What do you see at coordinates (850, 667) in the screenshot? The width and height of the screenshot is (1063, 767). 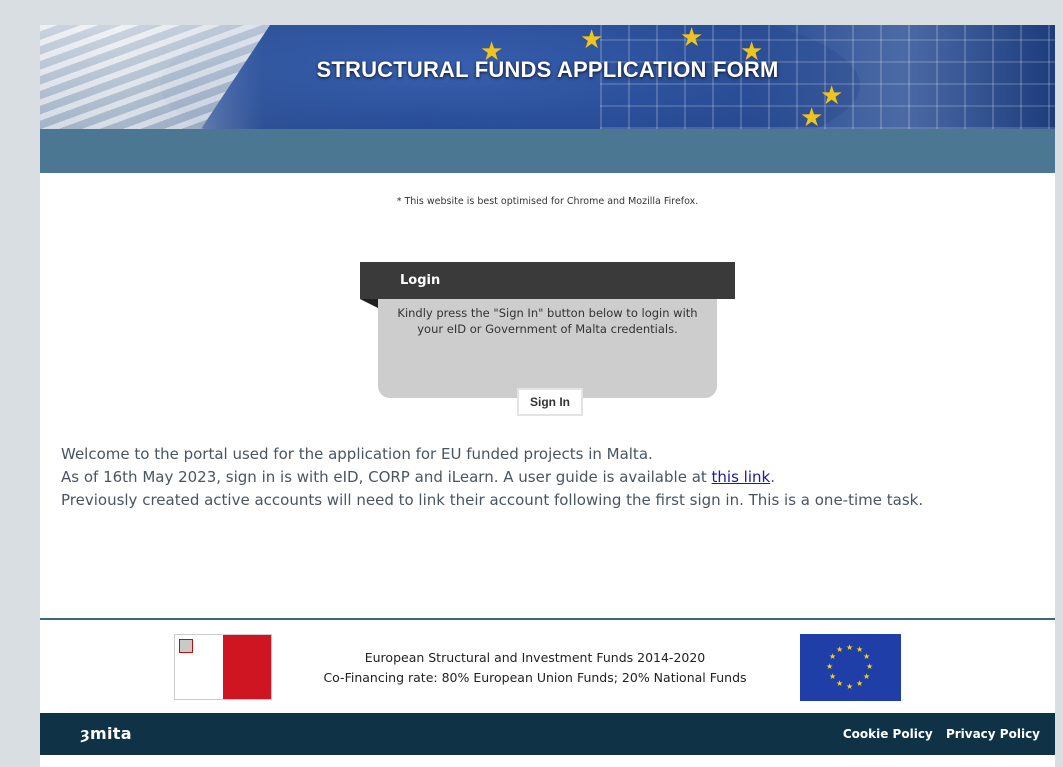 I see `eu-flag-icon: ★ ★ ★ ★ ★ ★ ★ ★ ★ ★ ★ ★` at bounding box center [850, 667].